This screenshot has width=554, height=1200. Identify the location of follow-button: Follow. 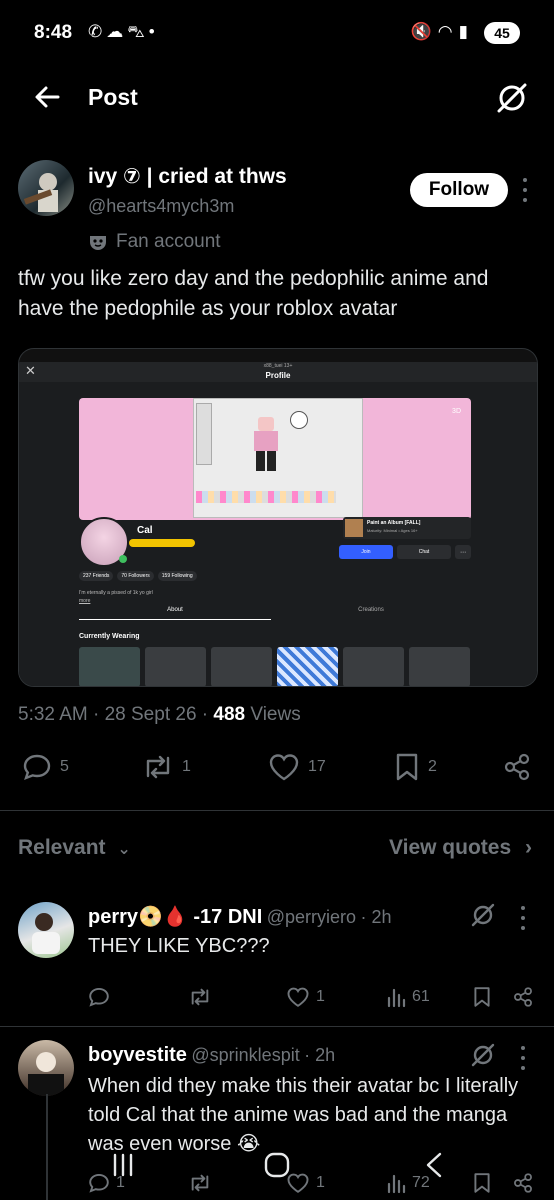
(459, 190).